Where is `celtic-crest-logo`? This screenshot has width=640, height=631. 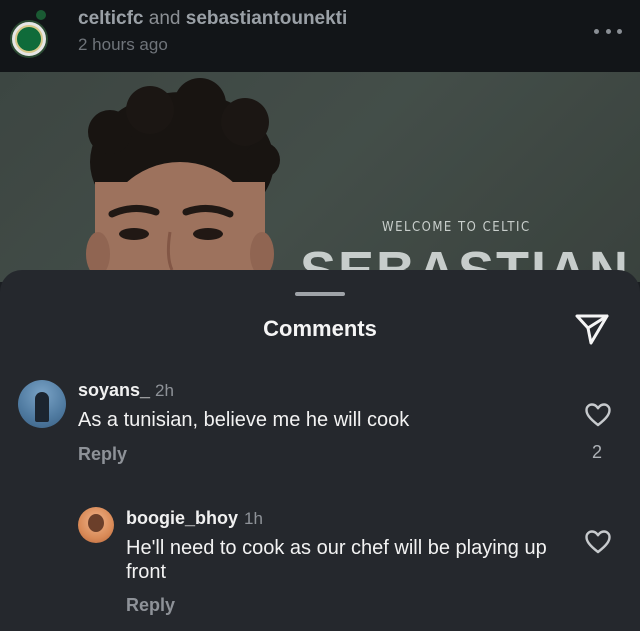 celtic-crest-logo is located at coordinates (29, 39).